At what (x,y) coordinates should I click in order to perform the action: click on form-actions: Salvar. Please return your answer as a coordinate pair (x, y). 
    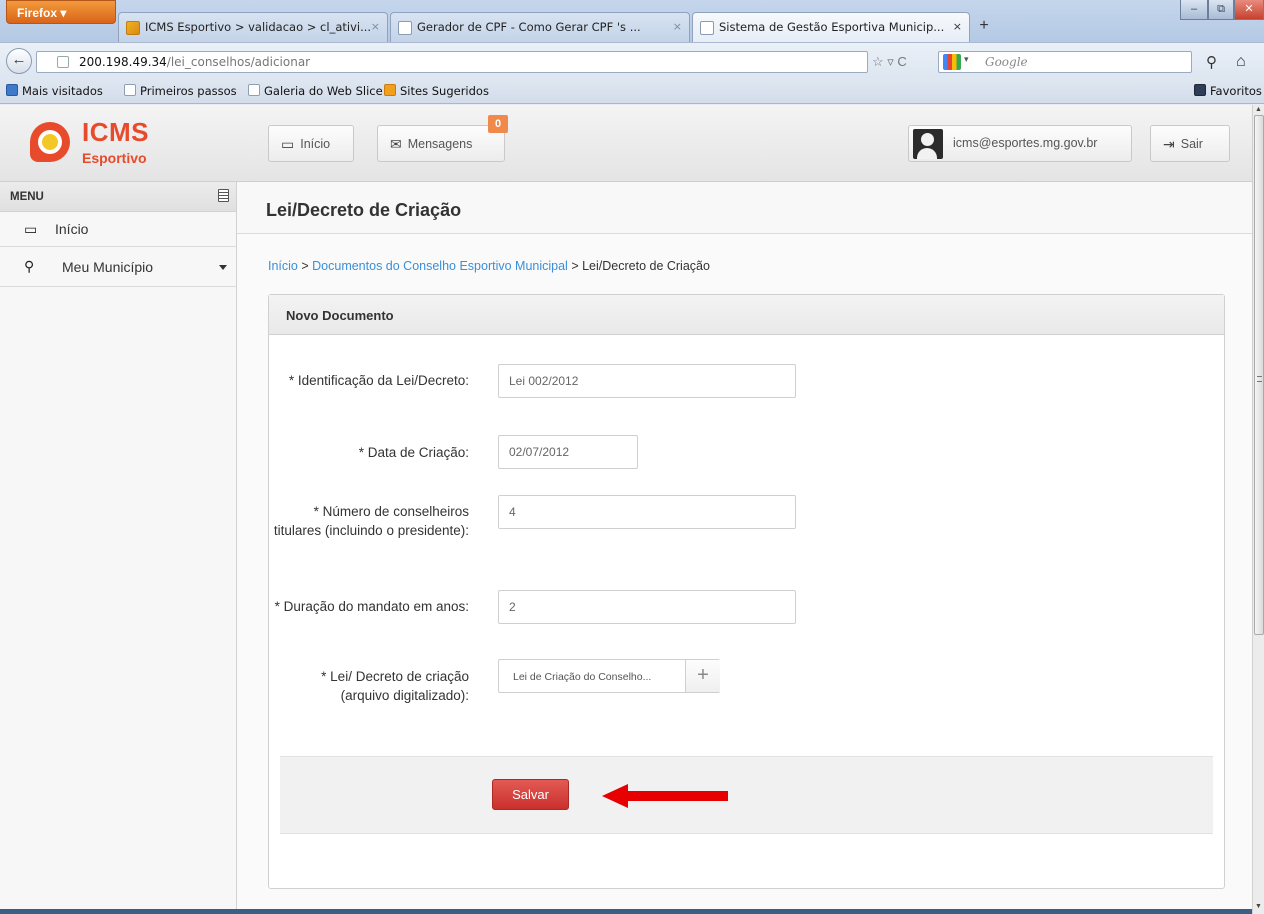
    Looking at the image, I should click on (746, 795).